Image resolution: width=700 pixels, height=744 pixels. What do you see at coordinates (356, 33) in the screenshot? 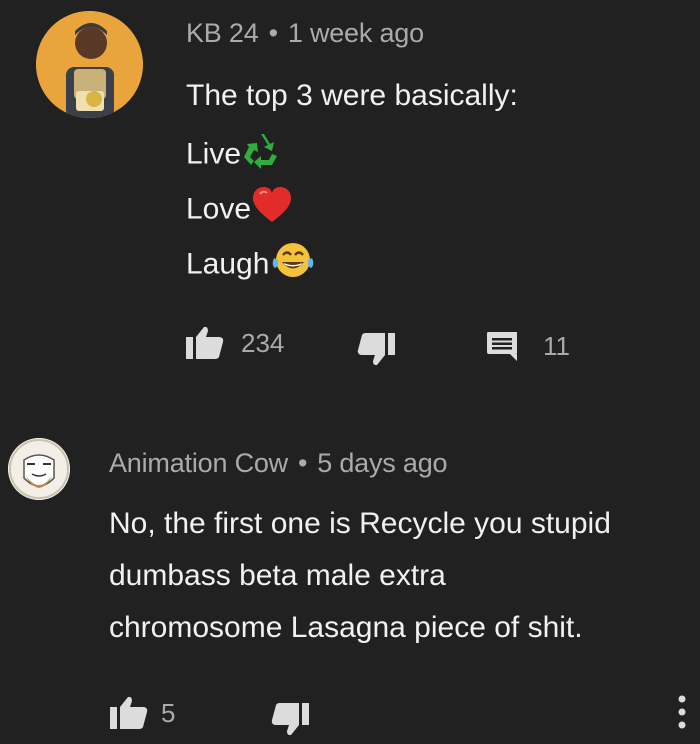
I see `timestamp: 1 week ago` at bounding box center [356, 33].